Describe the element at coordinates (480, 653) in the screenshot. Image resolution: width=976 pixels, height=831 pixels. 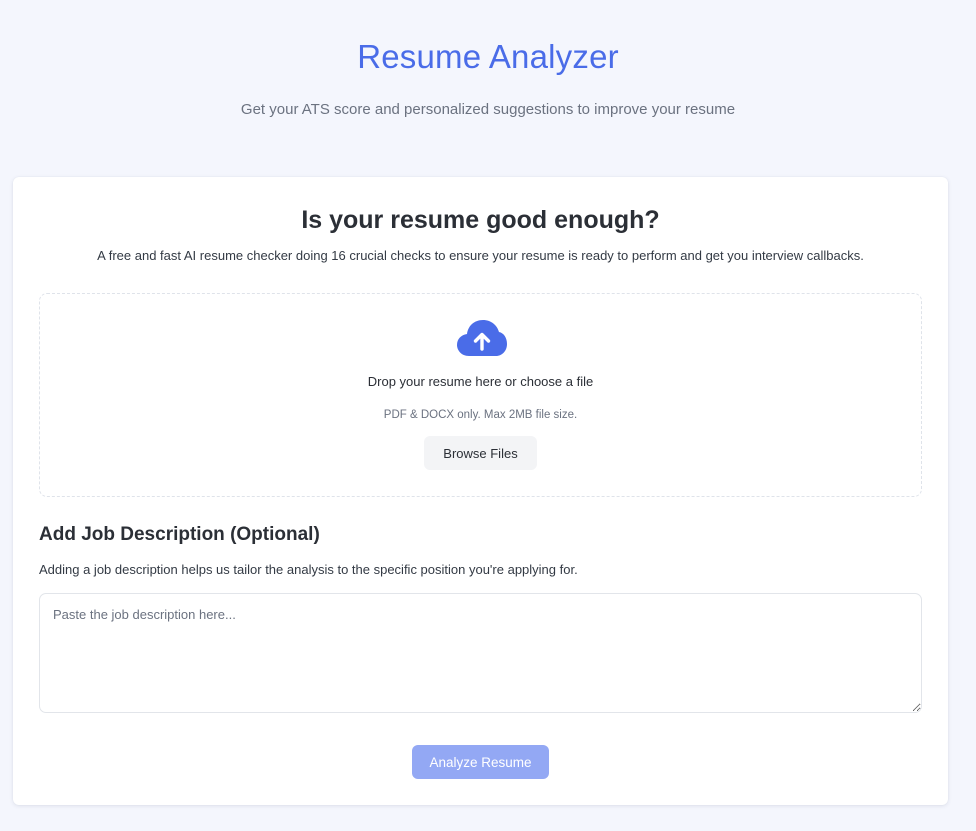
I see `job-description-input` at that location.